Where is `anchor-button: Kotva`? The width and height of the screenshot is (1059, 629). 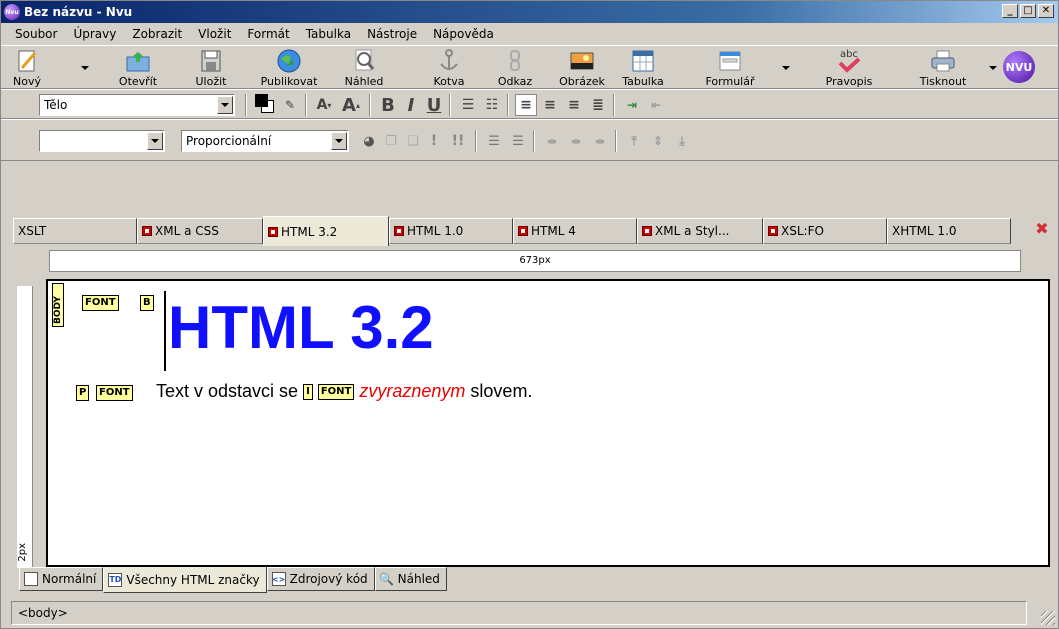 anchor-button: Kotva is located at coordinates (449, 68).